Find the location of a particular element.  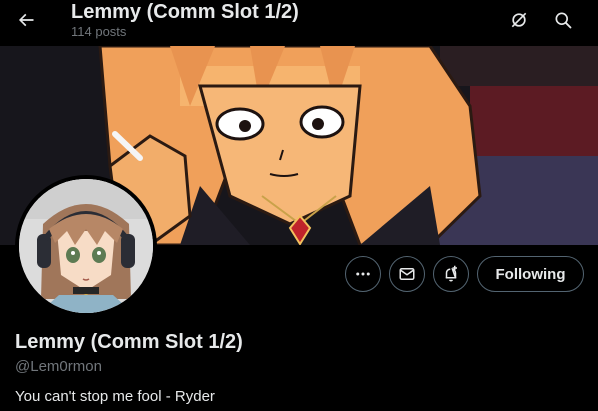

back-button is located at coordinates (26, 20).